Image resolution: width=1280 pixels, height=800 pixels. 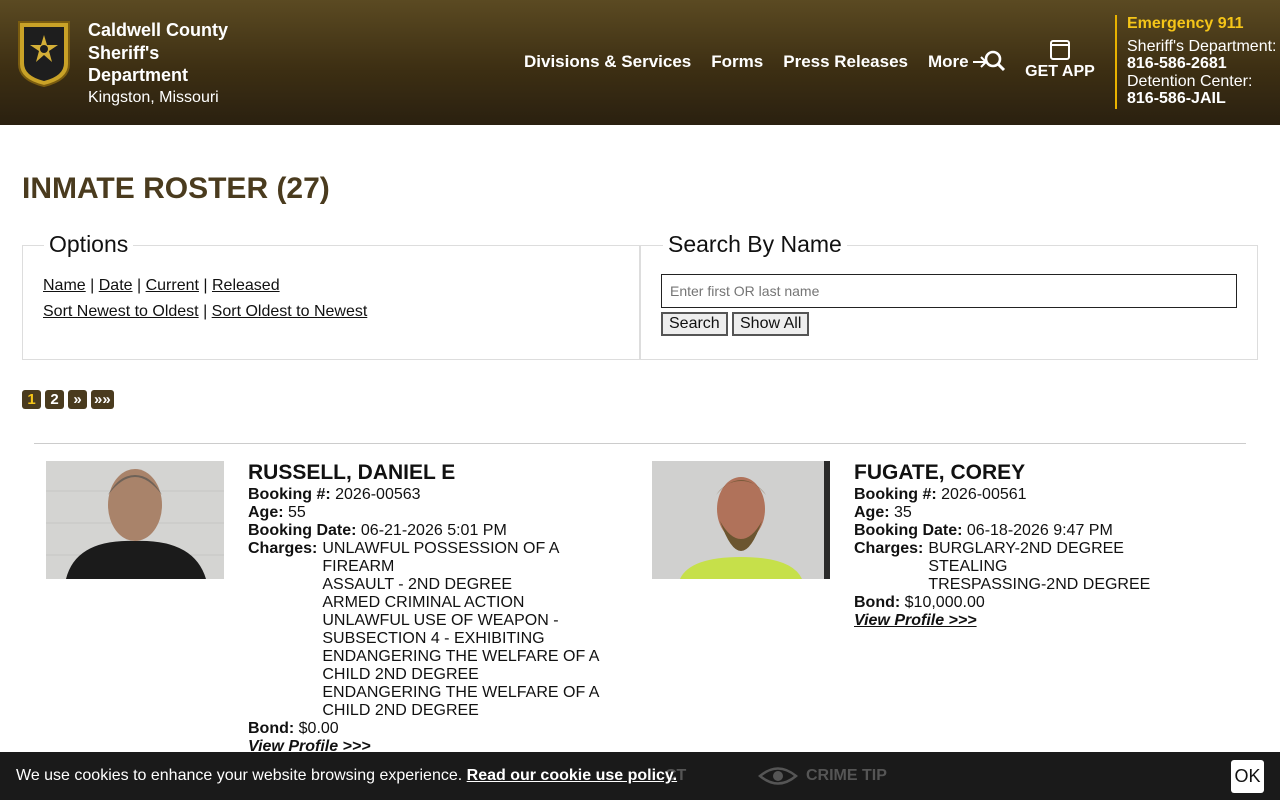 I want to click on eye-icon, so click(x=778, y=776).